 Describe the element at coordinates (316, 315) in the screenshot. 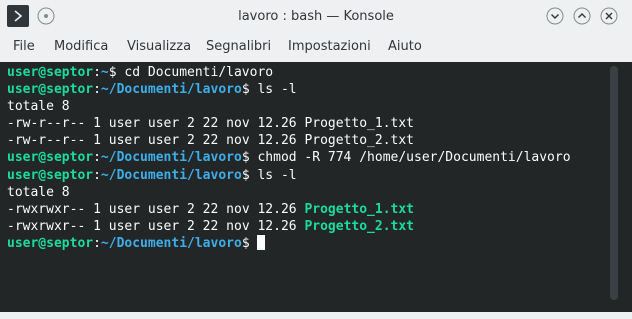

I see `window-bottom-edge` at that location.